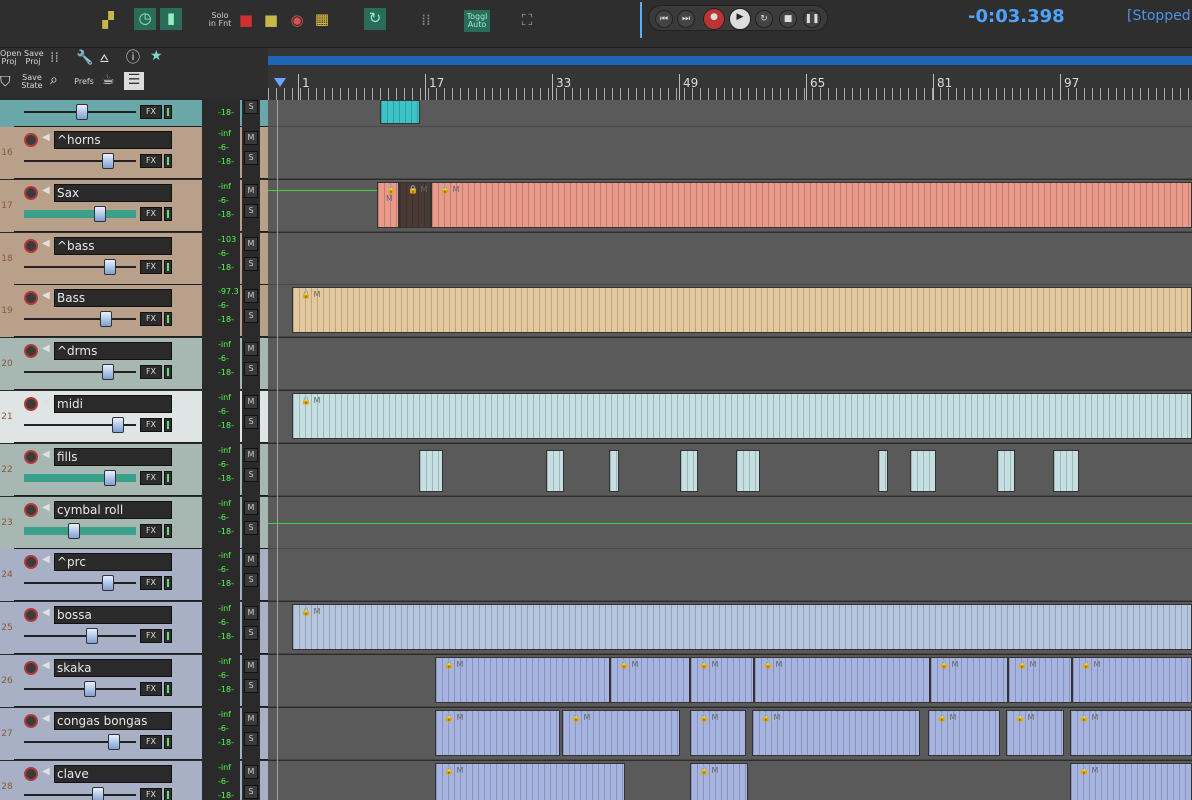 This screenshot has width=1192, height=800. I want to click on target-icon: ◉, so click(297, 20).